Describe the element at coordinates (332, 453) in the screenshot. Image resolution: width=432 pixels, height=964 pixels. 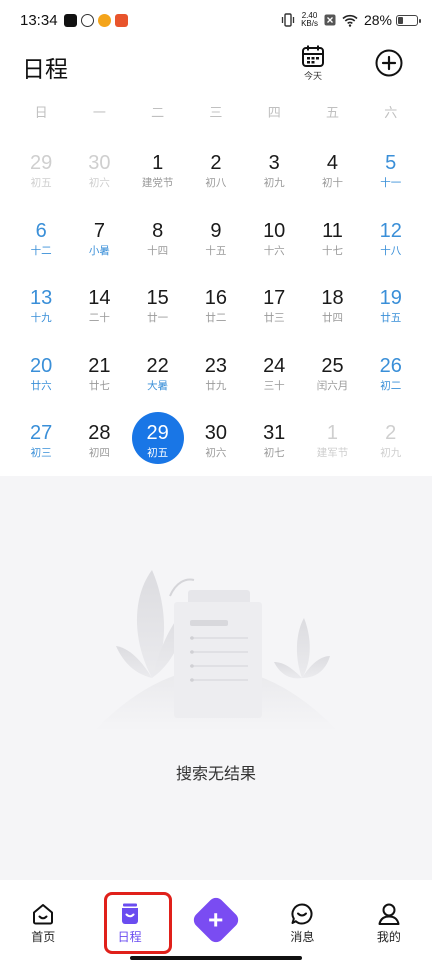
I see `lunar-date: 建军节` at that location.